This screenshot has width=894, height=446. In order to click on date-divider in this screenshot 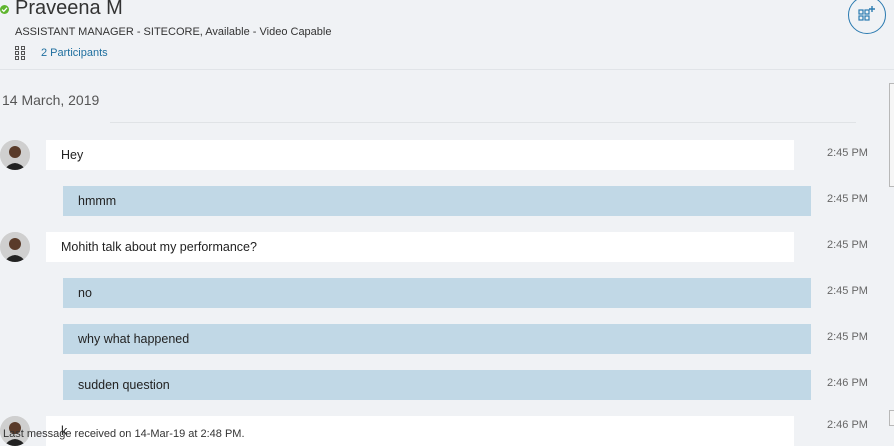, I will do `click(483, 122)`.